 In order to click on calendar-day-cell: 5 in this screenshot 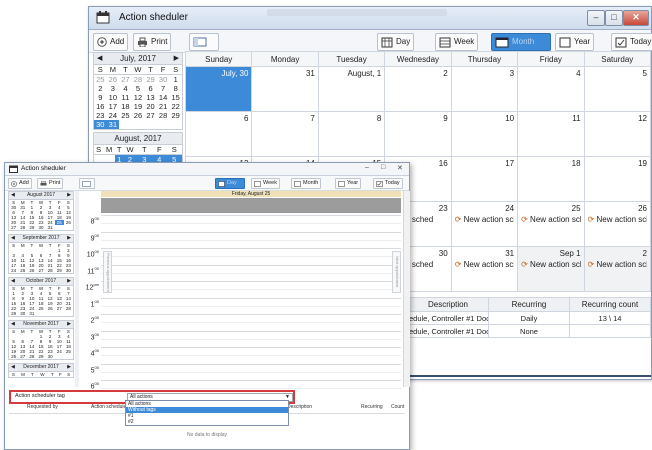, I will do `click(138, 88)`.